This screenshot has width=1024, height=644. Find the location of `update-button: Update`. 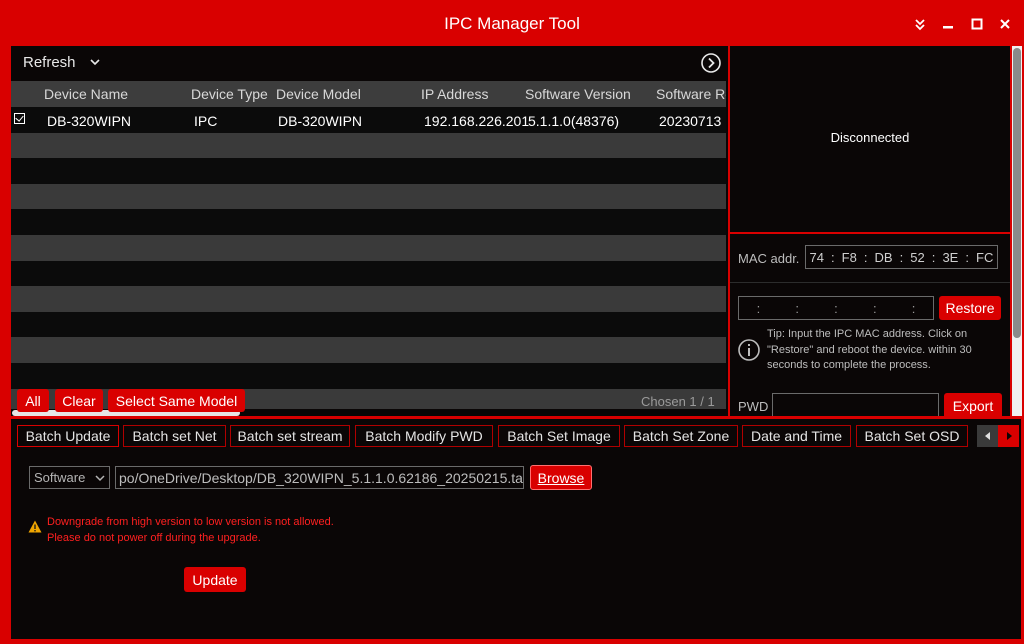

update-button: Update is located at coordinates (215, 579).